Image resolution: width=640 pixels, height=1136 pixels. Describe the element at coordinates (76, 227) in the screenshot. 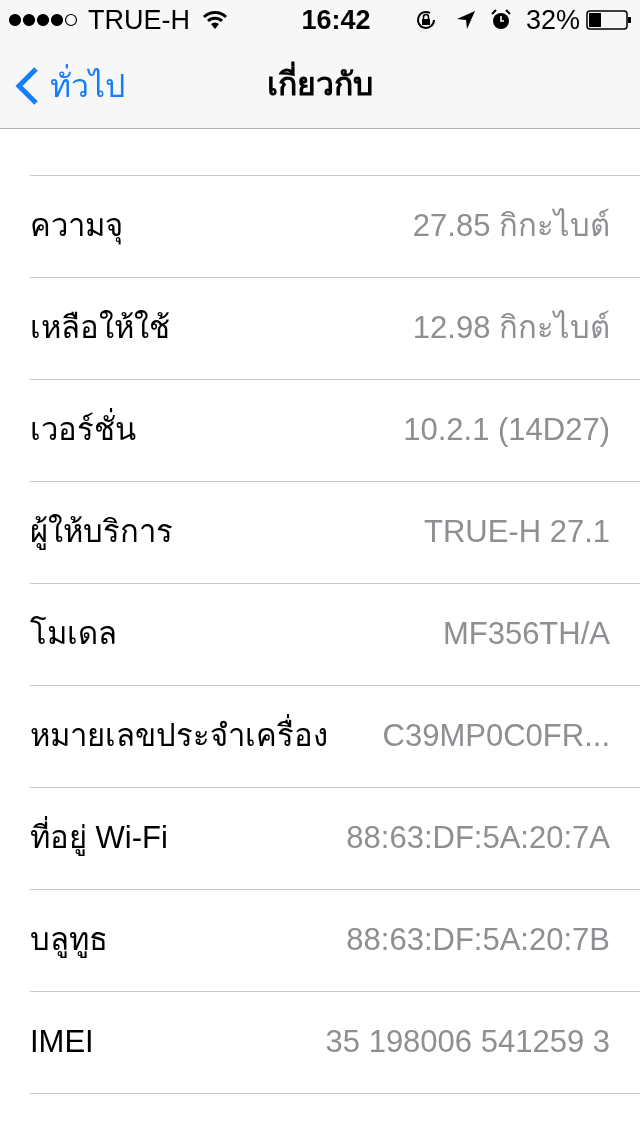

I see `row-label: ความจุ` at that location.